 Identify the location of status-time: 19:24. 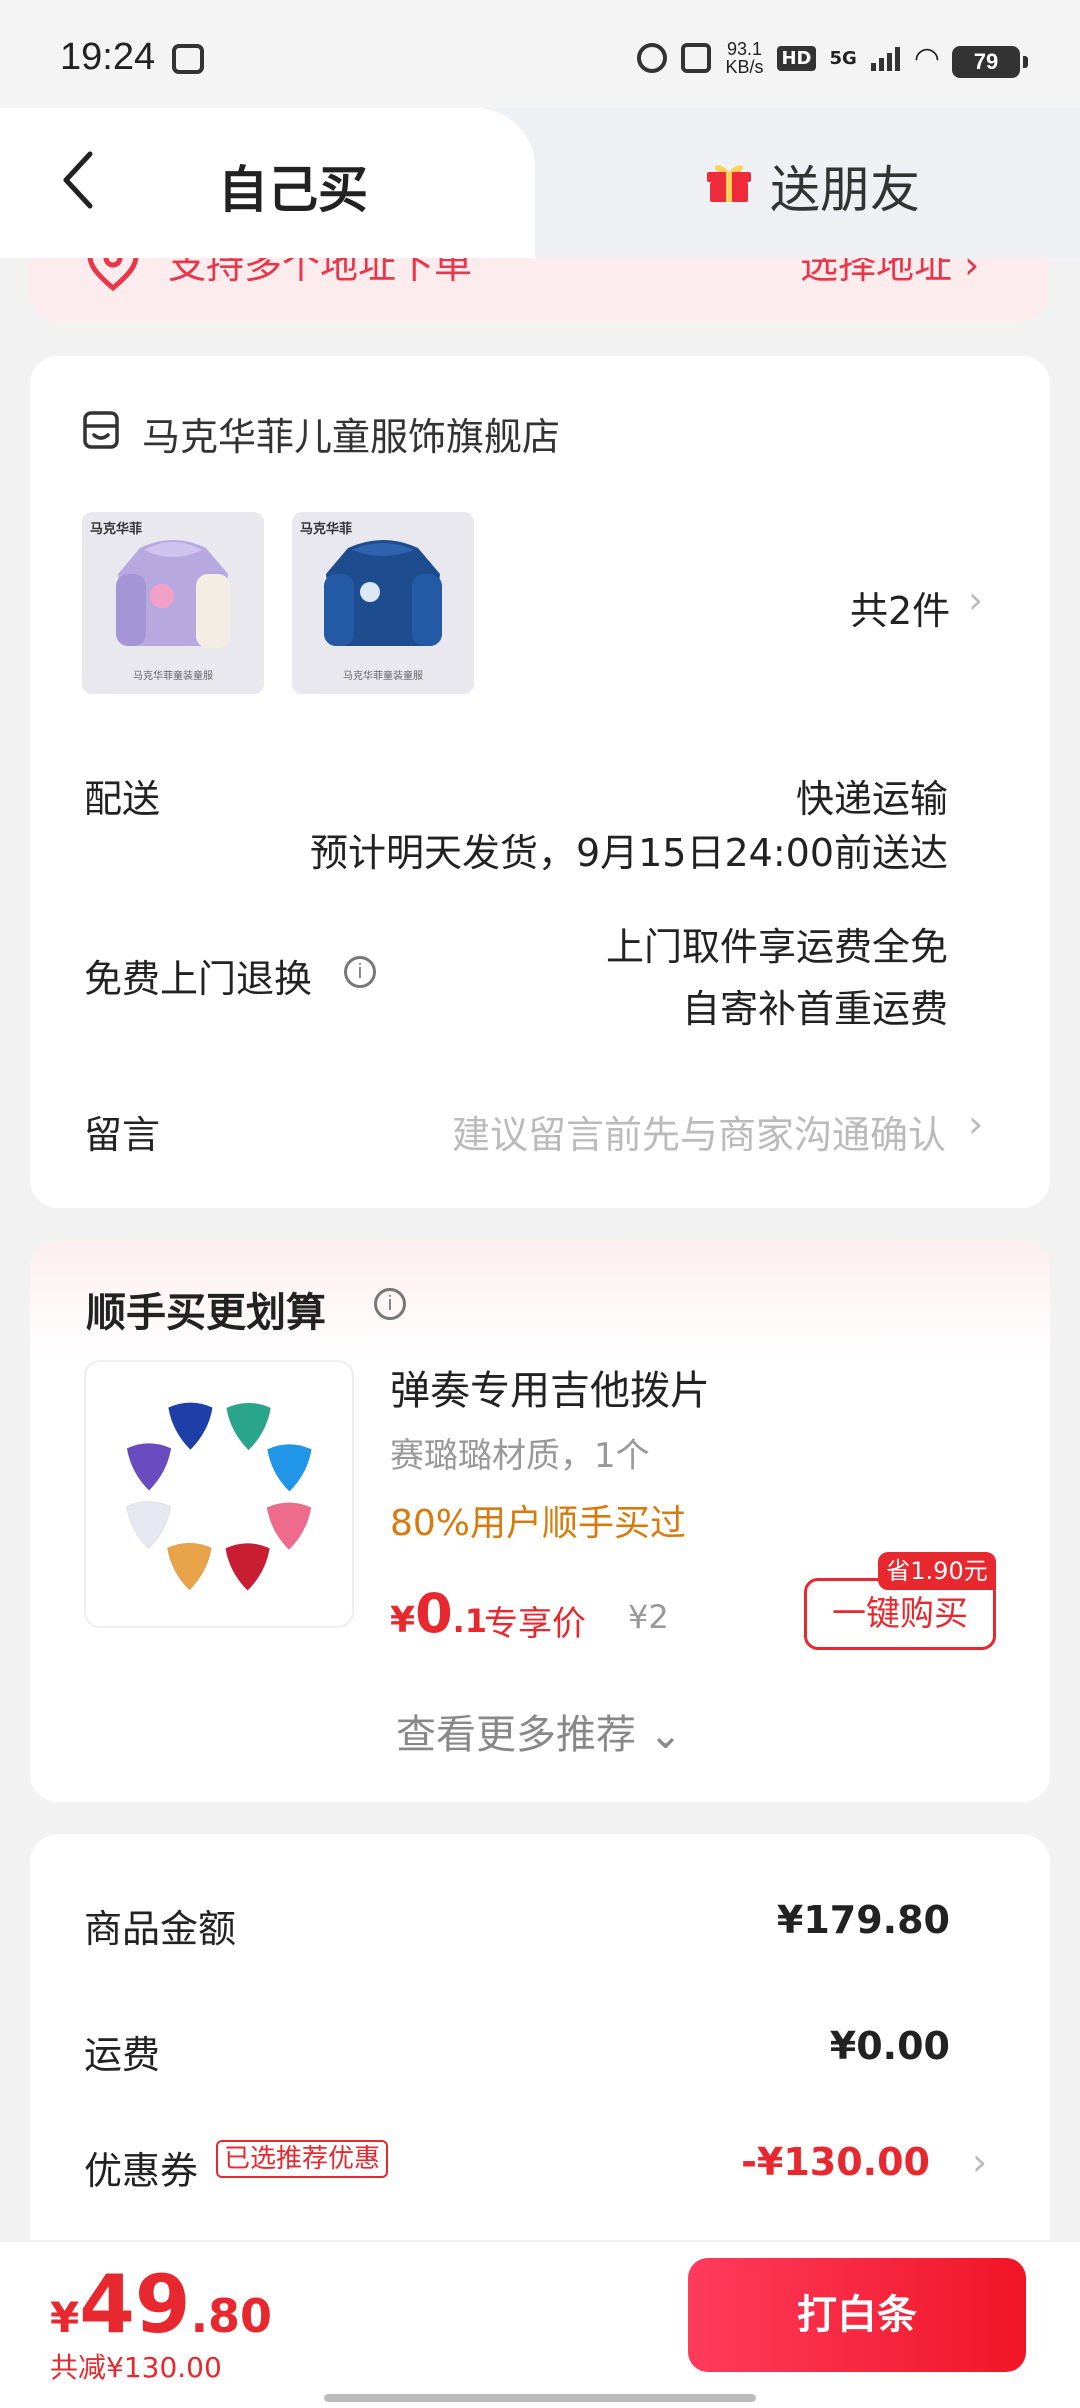
(108, 57).